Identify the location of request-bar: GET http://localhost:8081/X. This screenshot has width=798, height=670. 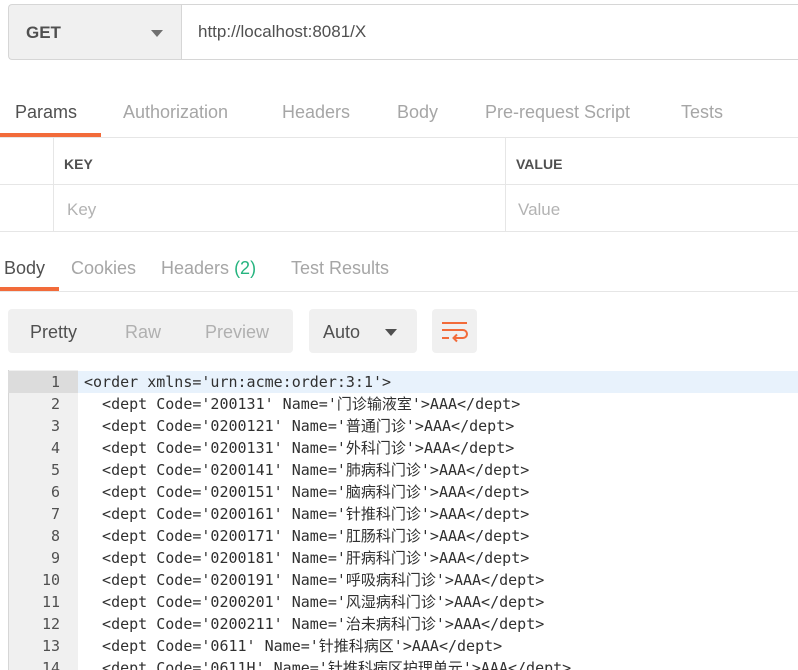
(399, 39).